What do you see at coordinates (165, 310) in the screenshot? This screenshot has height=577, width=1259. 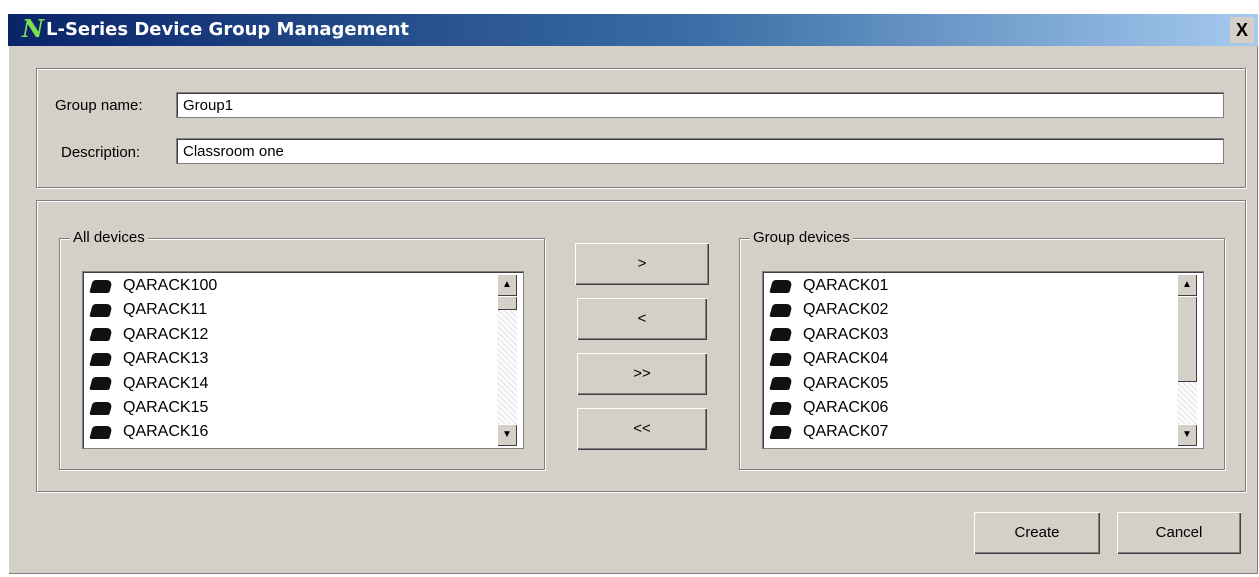 I see `device-name: QARACK11` at bounding box center [165, 310].